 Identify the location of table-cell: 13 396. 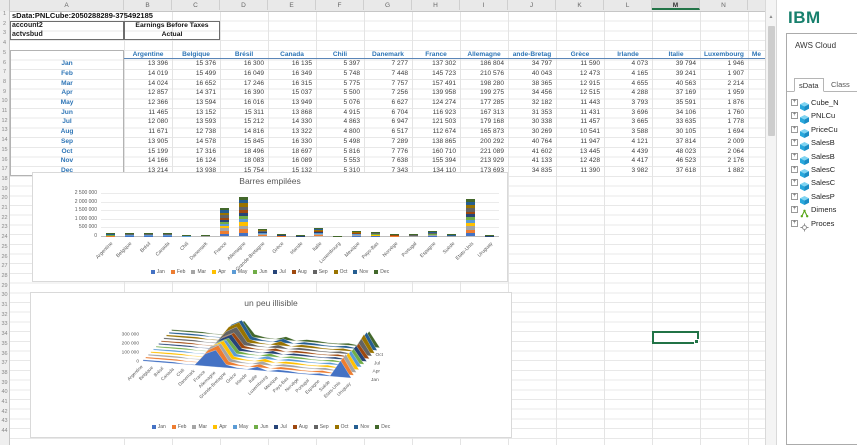
(148, 64).